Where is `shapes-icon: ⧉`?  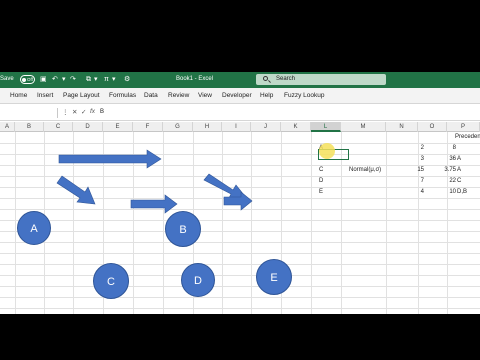 shapes-icon: ⧉ is located at coordinates (88, 79).